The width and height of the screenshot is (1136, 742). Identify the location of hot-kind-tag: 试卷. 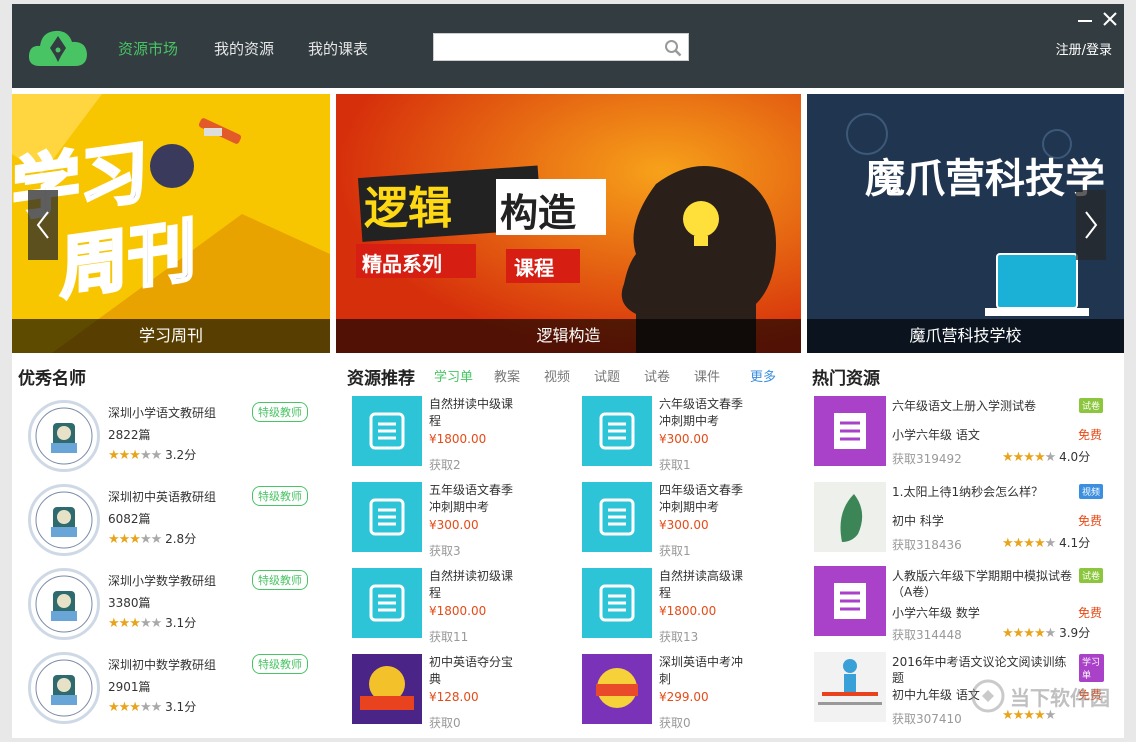
(1091, 575).